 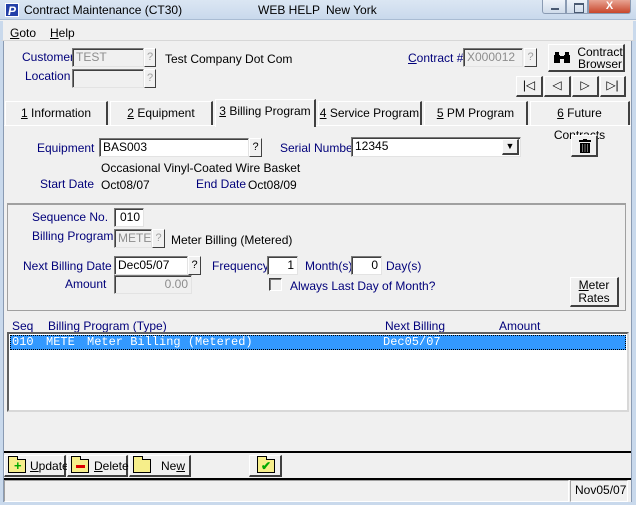 What do you see at coordinates (599, 491) in the screenshot?
I see `status-date: Nov05/07` at bounding box center [599, 491].